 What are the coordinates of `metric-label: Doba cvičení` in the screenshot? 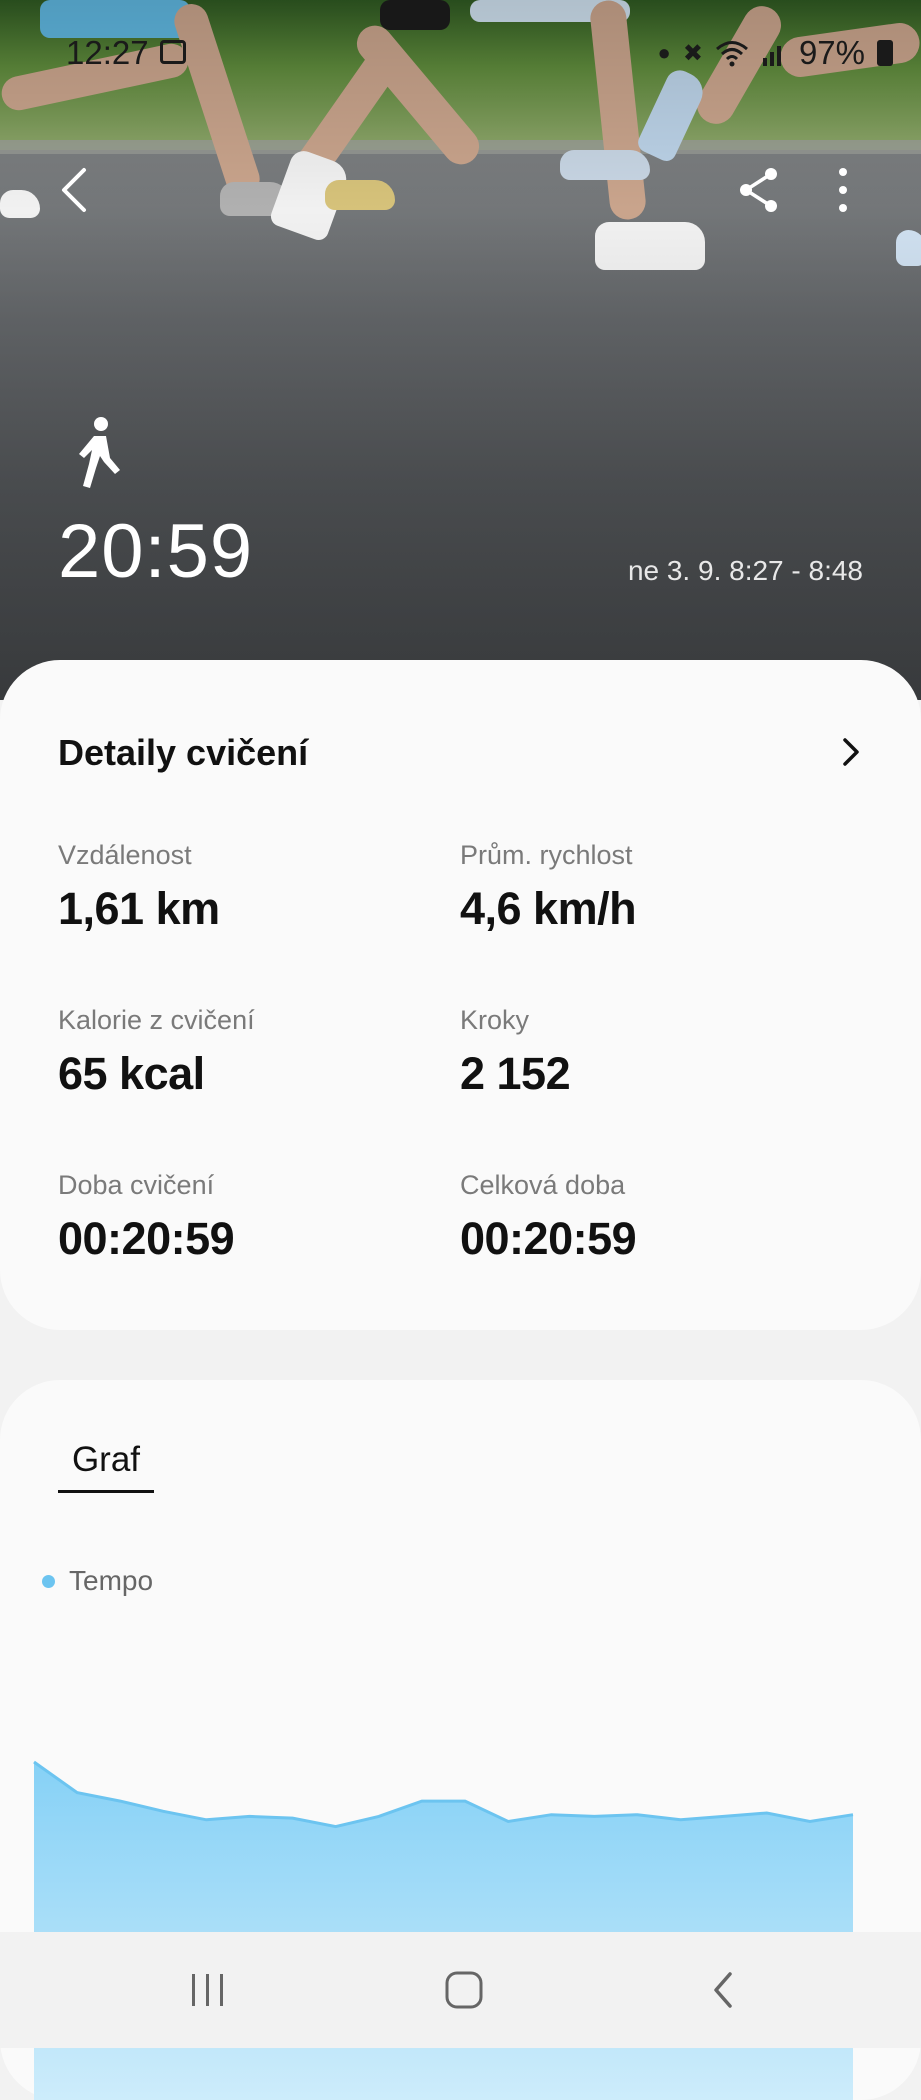 It's located at (136, 1185).